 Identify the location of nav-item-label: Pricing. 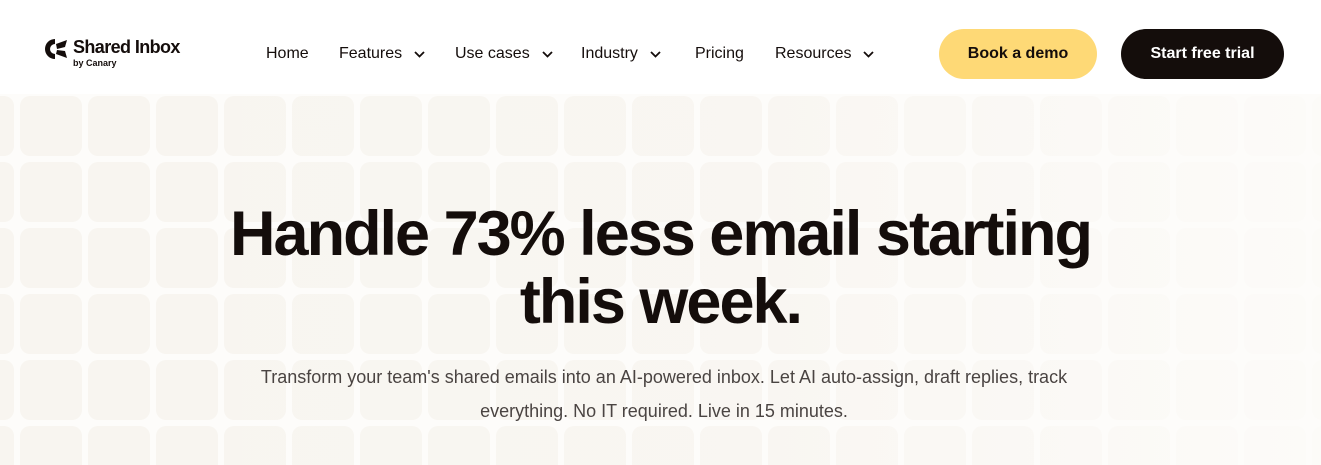
(719, 53).